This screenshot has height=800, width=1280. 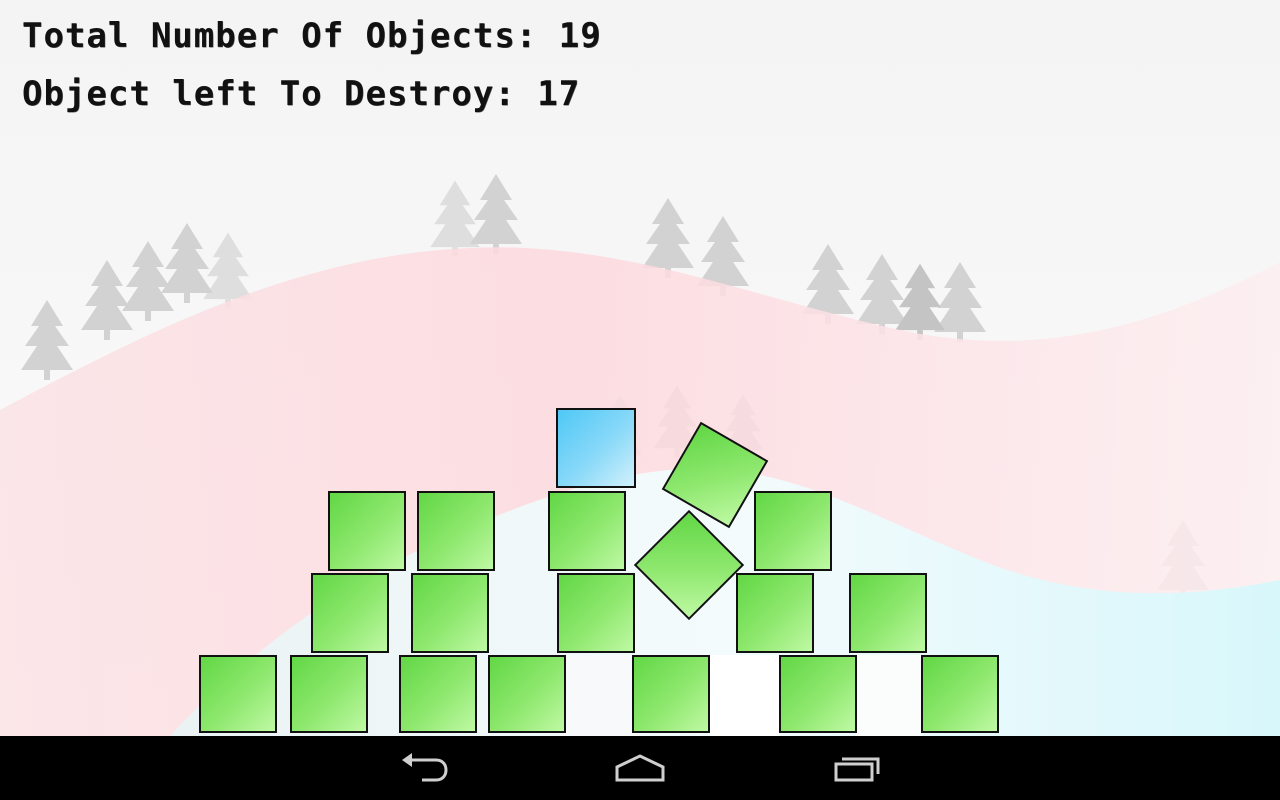 What do you see at coordinates (580, 36) in the screenshot?
I see `total-objects-value: 19` at bounding box center [580, 36].